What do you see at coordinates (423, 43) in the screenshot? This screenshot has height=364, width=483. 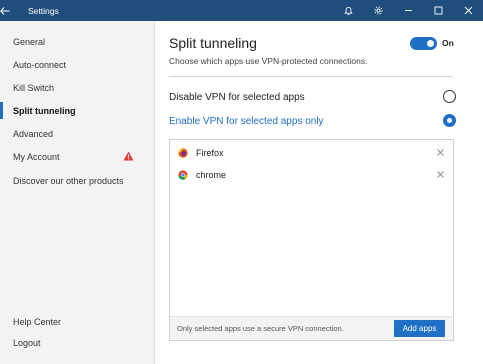 I see `split-tunneling-toggle` at bounding box center [423, 43].